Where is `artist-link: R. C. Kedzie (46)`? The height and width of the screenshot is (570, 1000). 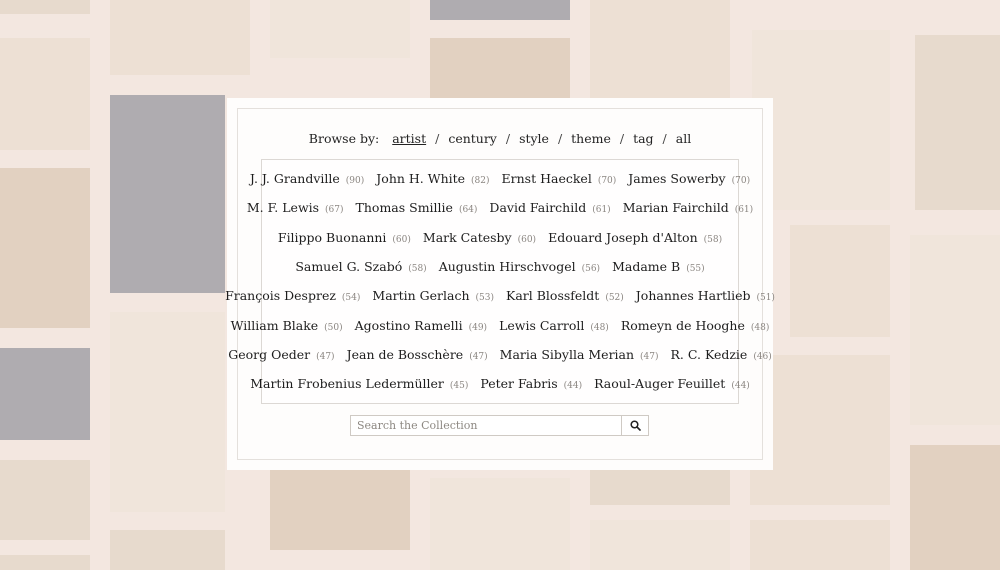 artist-link: R. C. Kedzie (46) is located at coordinates (721, 354).